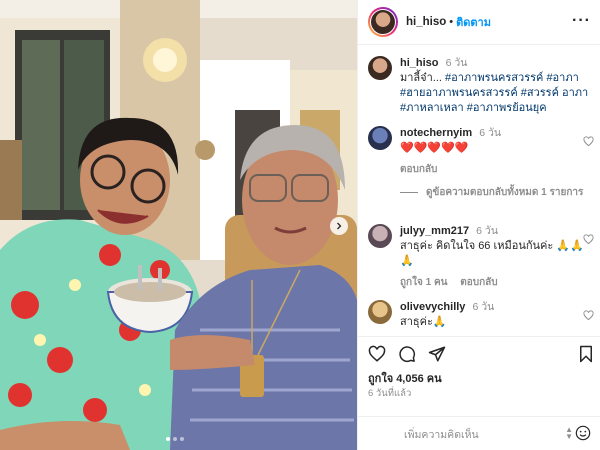 This screenshot has width=600, height=450. What do you see at coordinates (424, 282) in the screenshot?
I see `comment-likes: ถูกใจ 1 คน` at bounding box center [424, 282].